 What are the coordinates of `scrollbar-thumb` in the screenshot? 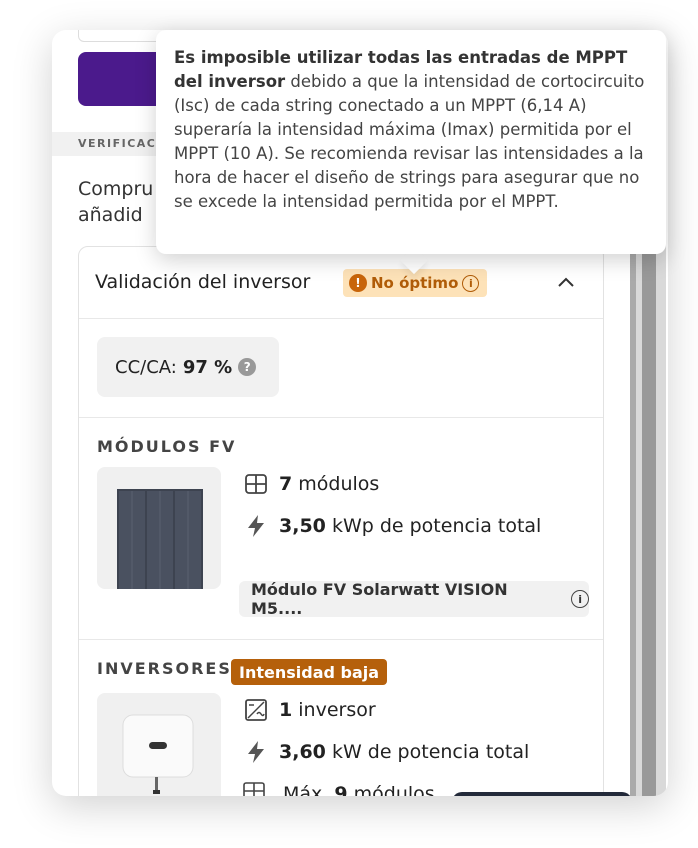 It's located at (649, 513).